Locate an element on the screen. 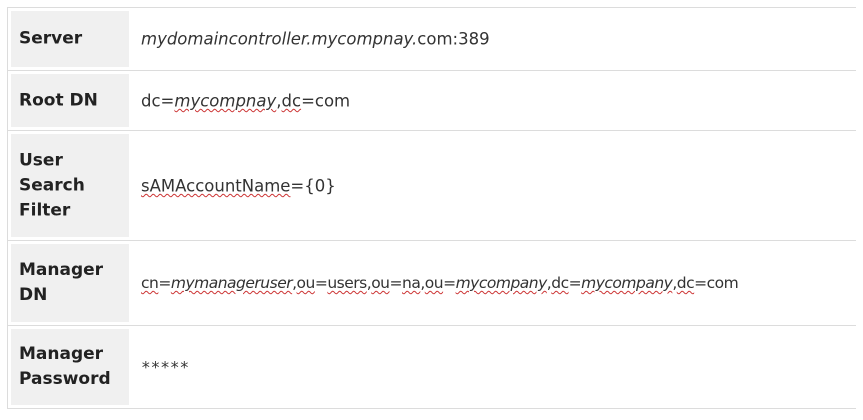 Image resolution: width=863 pixels, height=420 pixels. table-row-root-dn: Root DN dc=mycompnay,dc=com is located at coordinates (432, 101).